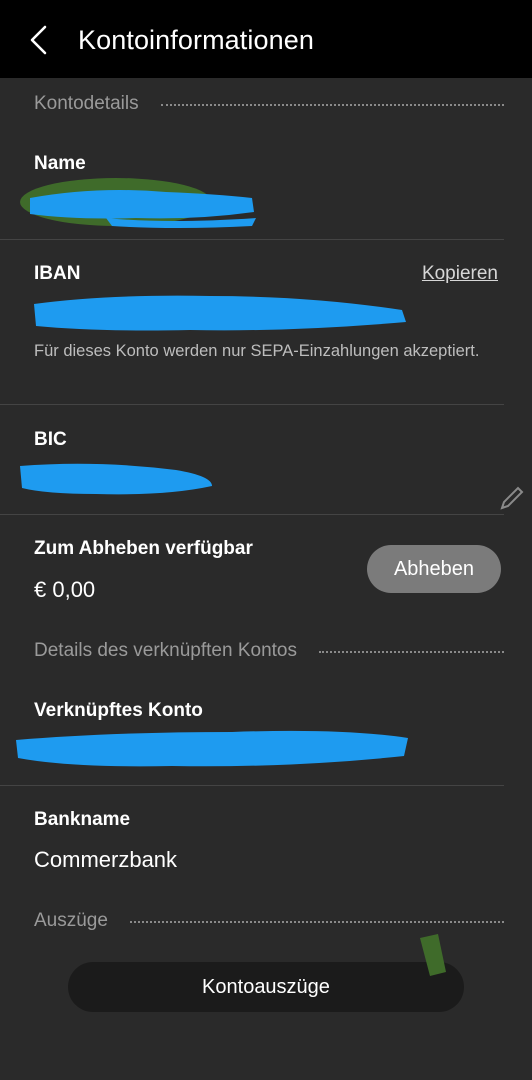 The height and width of the screenshot is (1080, 532). Describe the element at coordinates (106, 859) in the screenshot. I see `bank-name-value: Commerzbank` at that location.